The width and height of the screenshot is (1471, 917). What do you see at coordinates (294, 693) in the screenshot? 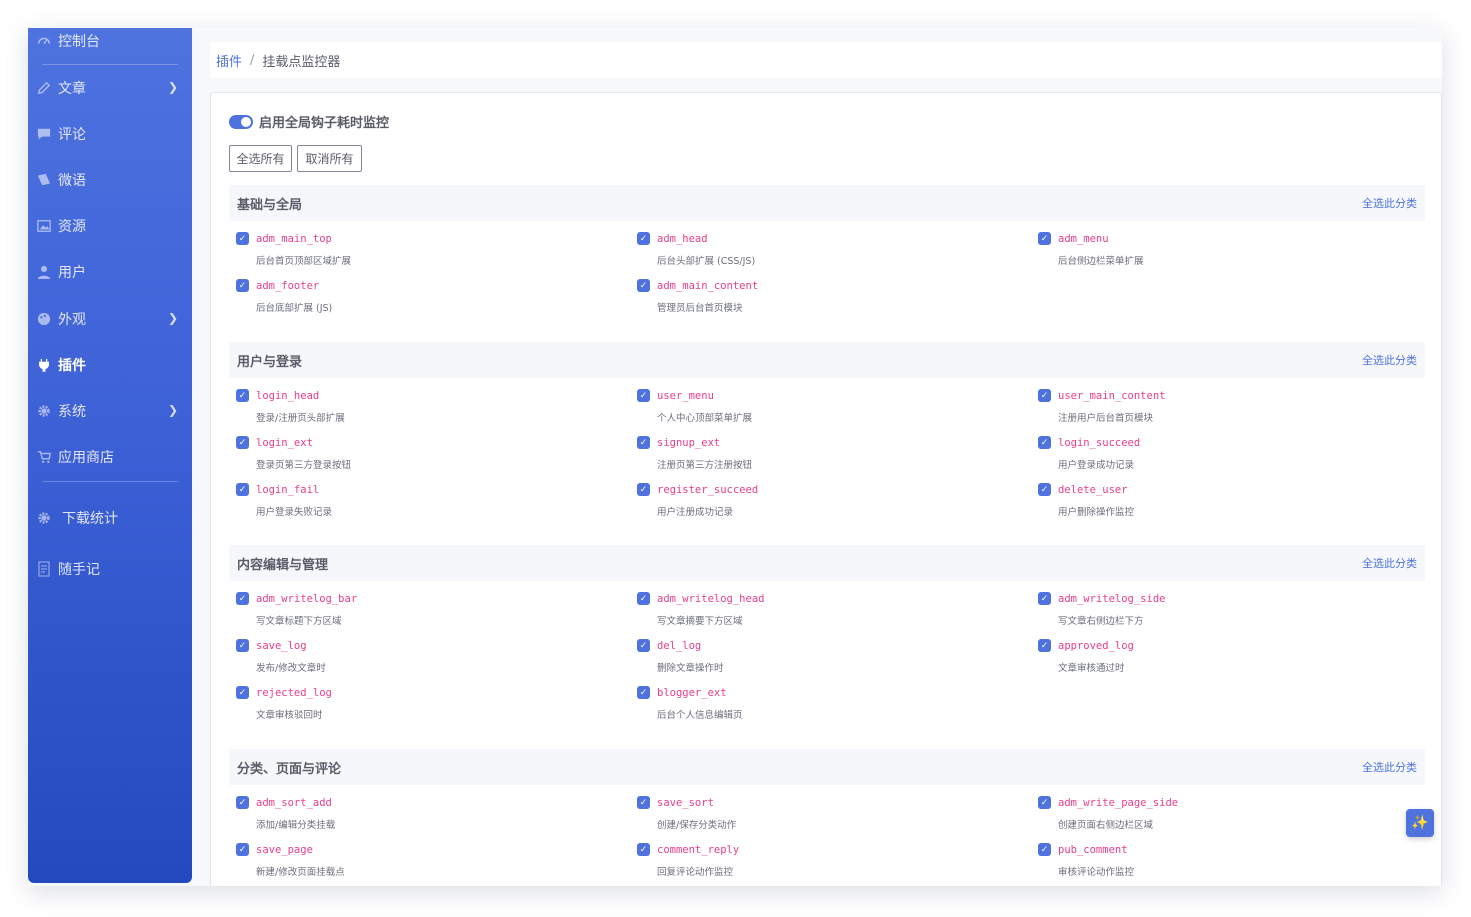
I see `hook-name: rejected_log` at bounding box center [294, 693].